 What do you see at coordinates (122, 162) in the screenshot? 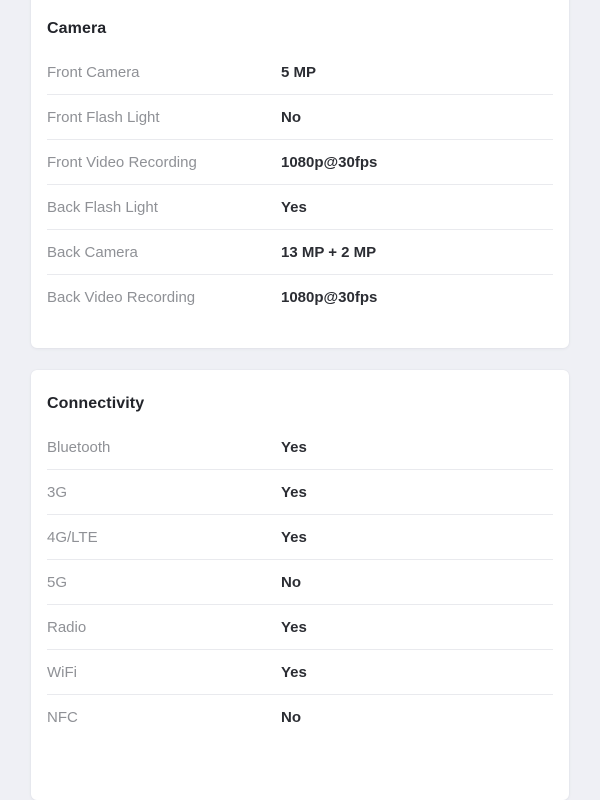
I see `spec-label: Front Video Recording` at bounding box center [122, 162].